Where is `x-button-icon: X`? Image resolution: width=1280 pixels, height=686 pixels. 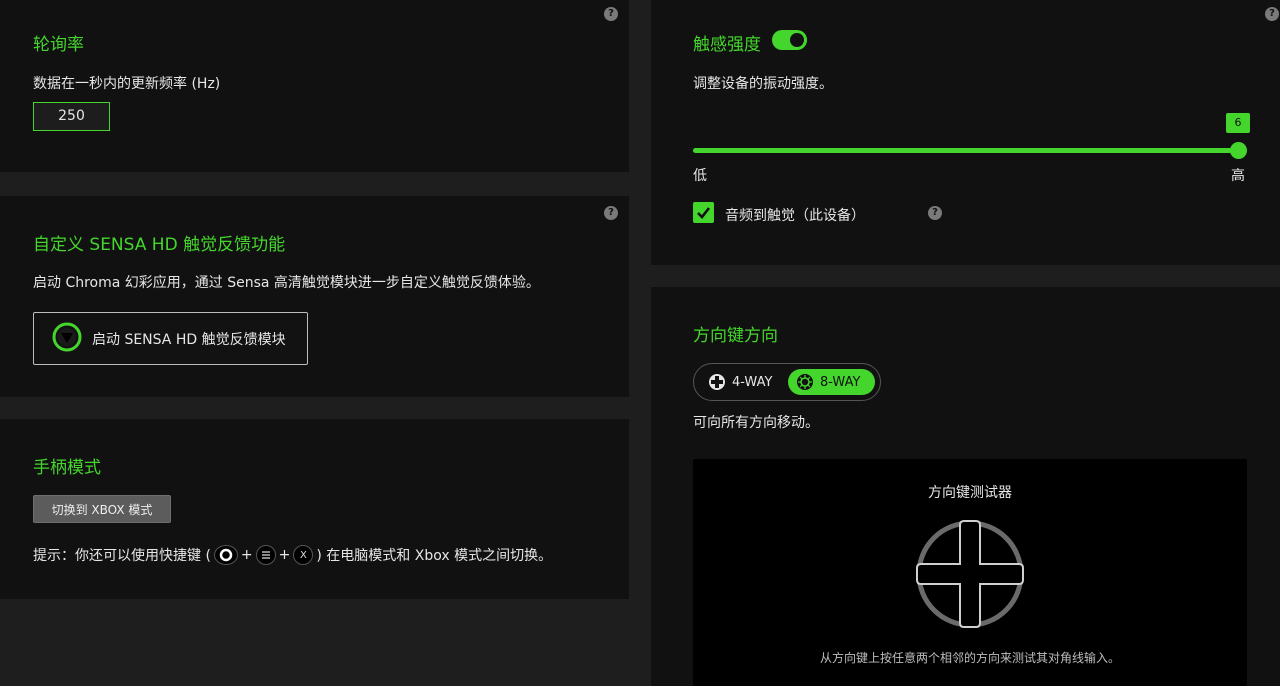
x-button-icon: X is located at coordinates (303, 555).